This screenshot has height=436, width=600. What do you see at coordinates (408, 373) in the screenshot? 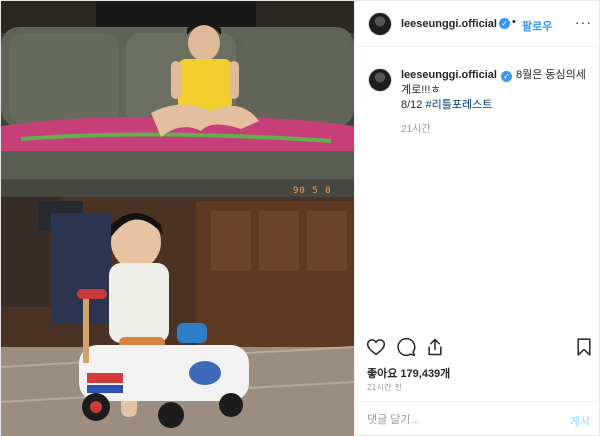
I see `like-count: 좋아요 179,439개` at bounding box center [408, 373].